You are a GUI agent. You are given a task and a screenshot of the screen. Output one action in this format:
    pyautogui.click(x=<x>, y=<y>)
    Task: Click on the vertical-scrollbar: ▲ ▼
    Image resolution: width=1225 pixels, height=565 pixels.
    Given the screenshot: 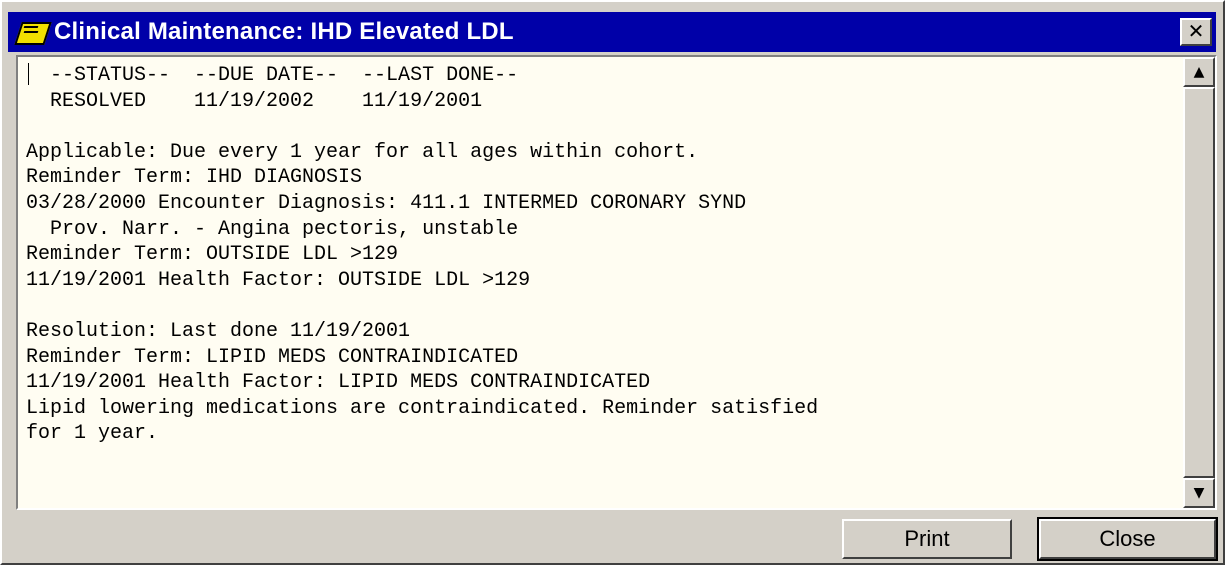 What is the action you would take?
    pyautogui.click(x=1199, y=282)
    